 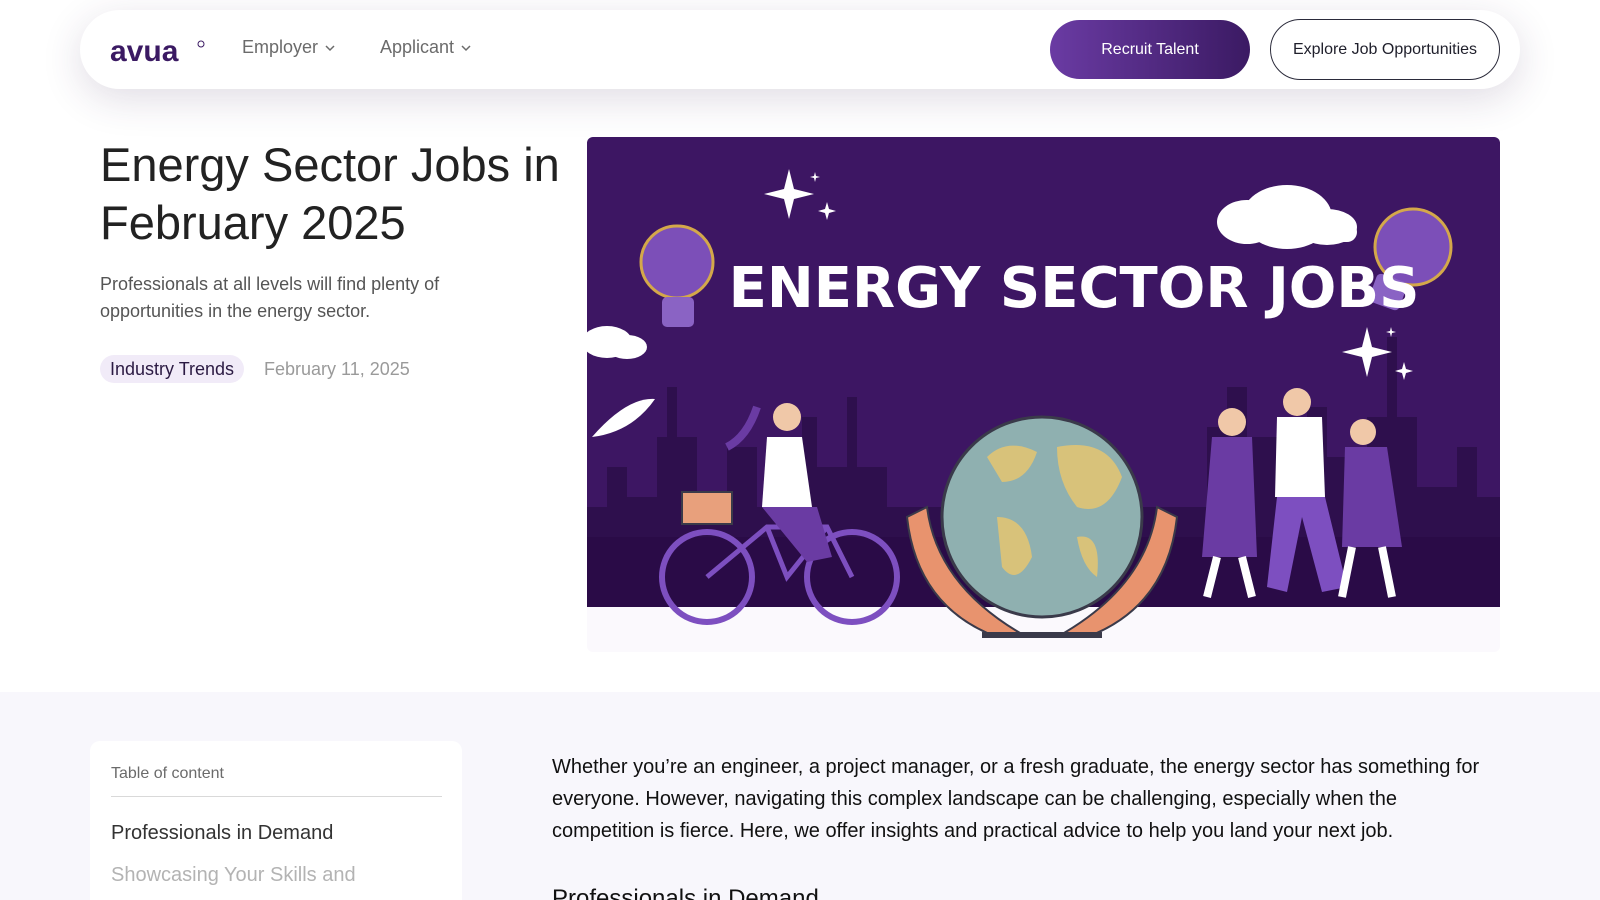 I want to click on category-tag: Industry Trends, so click(x=172, y=369).